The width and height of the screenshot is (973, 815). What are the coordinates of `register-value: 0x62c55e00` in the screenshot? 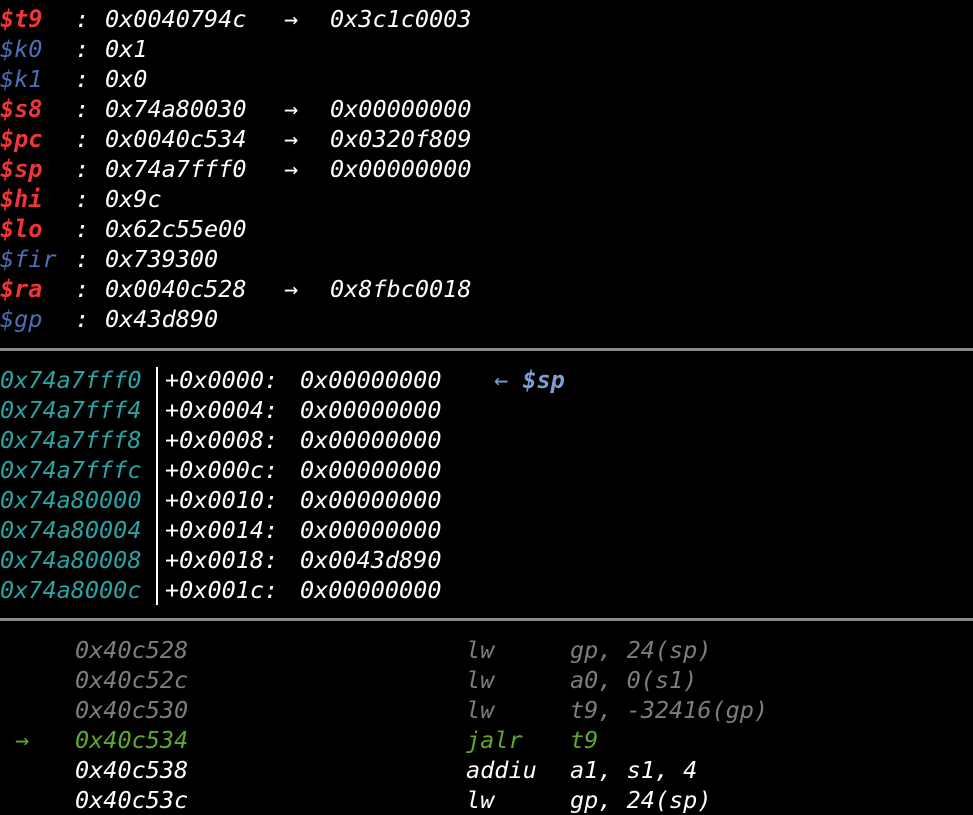 It's located at (176, 229).